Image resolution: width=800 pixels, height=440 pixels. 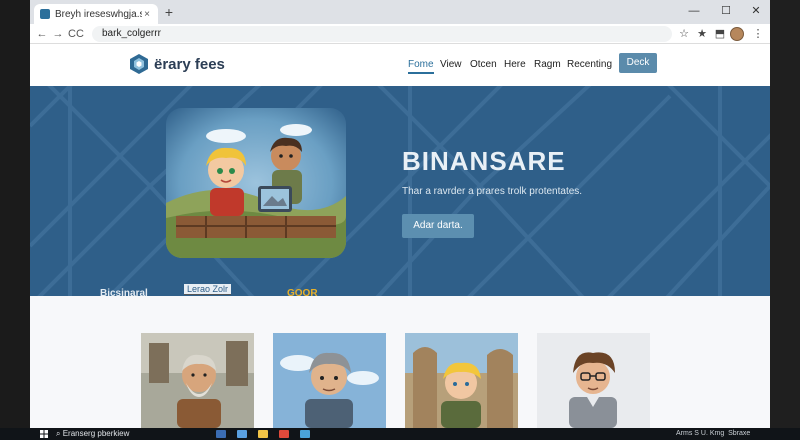 I want to click on nav-link-here: Here, so click(x=515, y=64).